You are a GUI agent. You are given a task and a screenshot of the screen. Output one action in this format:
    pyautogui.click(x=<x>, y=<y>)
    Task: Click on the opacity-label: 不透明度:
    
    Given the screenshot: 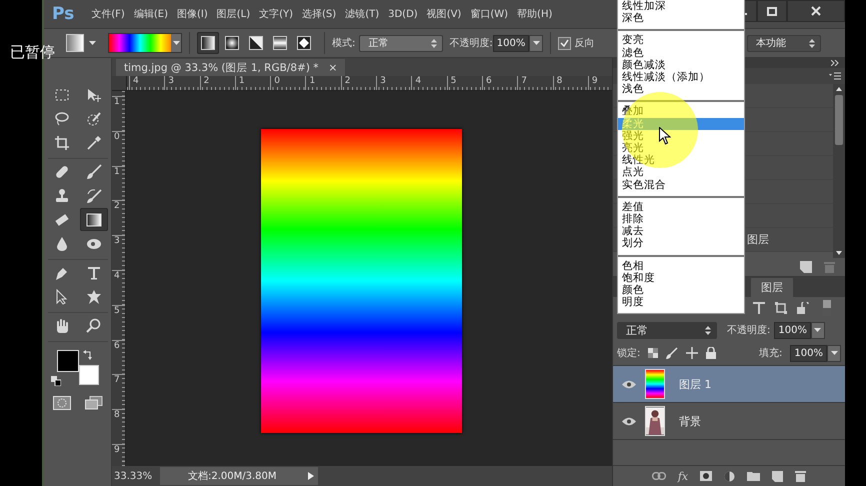 What is the action you would take?
    pyautogui.click(x=748, y=330)
    